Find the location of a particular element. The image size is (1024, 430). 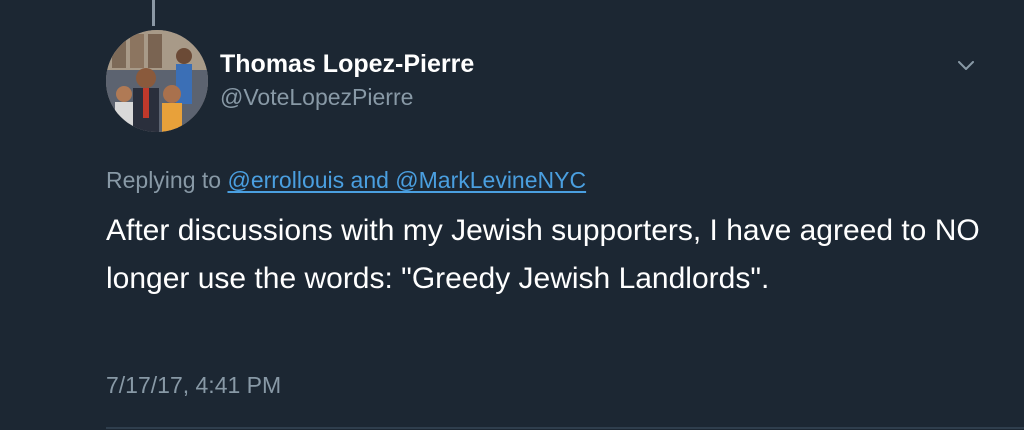

chevron-down-icon is located at coordinates (966, 65).